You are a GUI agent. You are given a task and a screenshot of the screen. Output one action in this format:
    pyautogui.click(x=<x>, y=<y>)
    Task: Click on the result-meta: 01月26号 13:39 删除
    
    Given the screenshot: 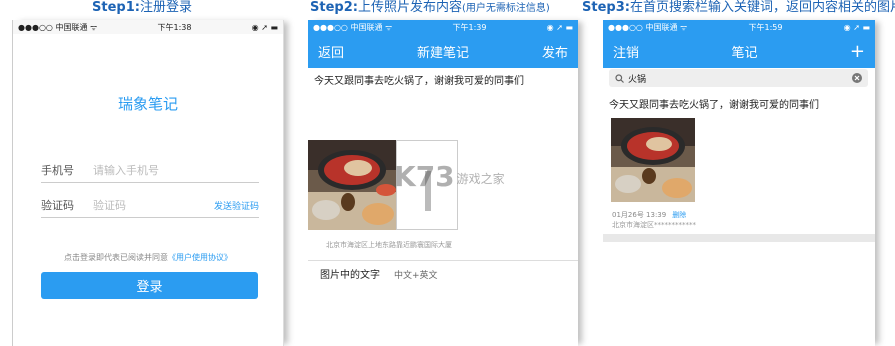 What is the action you would take?
    pyautogui.click(x=649, y=215)
    